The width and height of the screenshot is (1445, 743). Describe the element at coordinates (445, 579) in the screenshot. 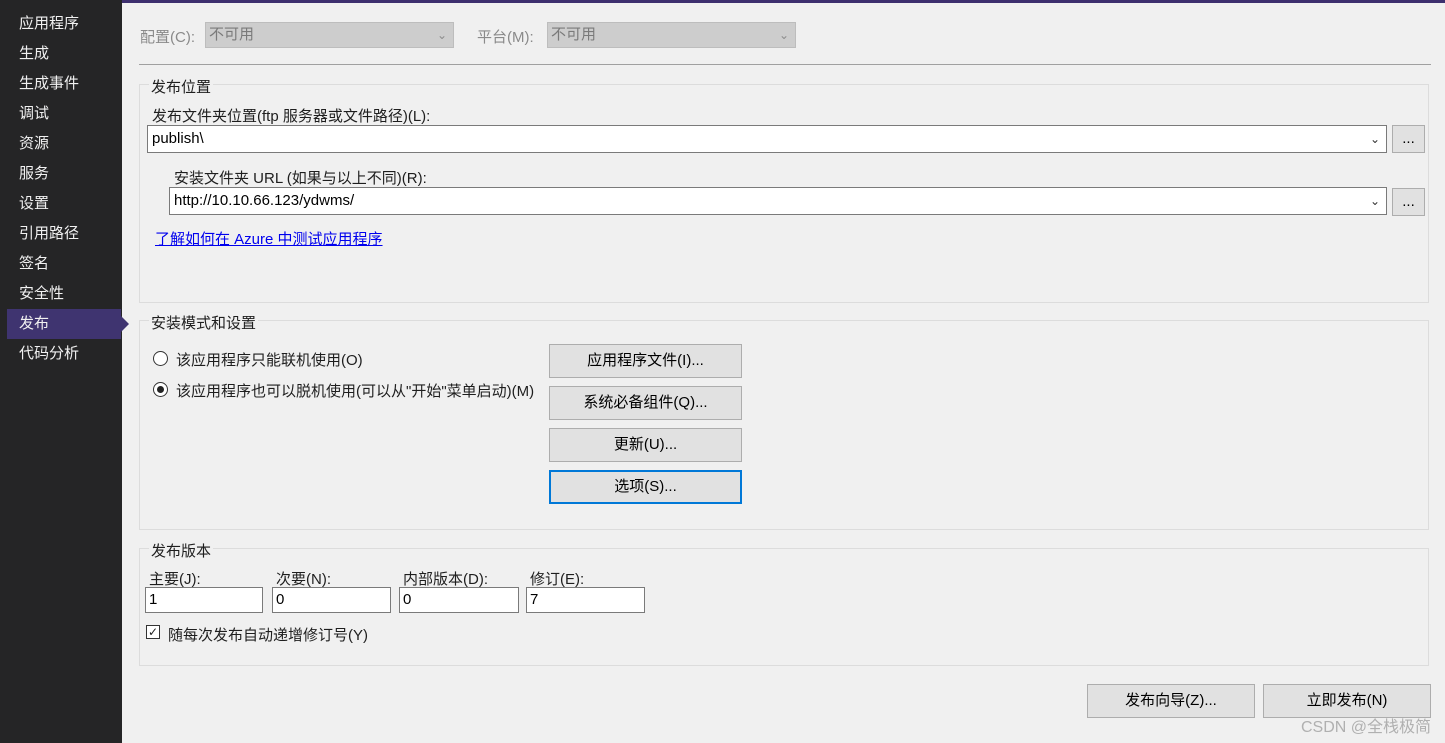

I see `build-label: 内部版本(D):` at that location.